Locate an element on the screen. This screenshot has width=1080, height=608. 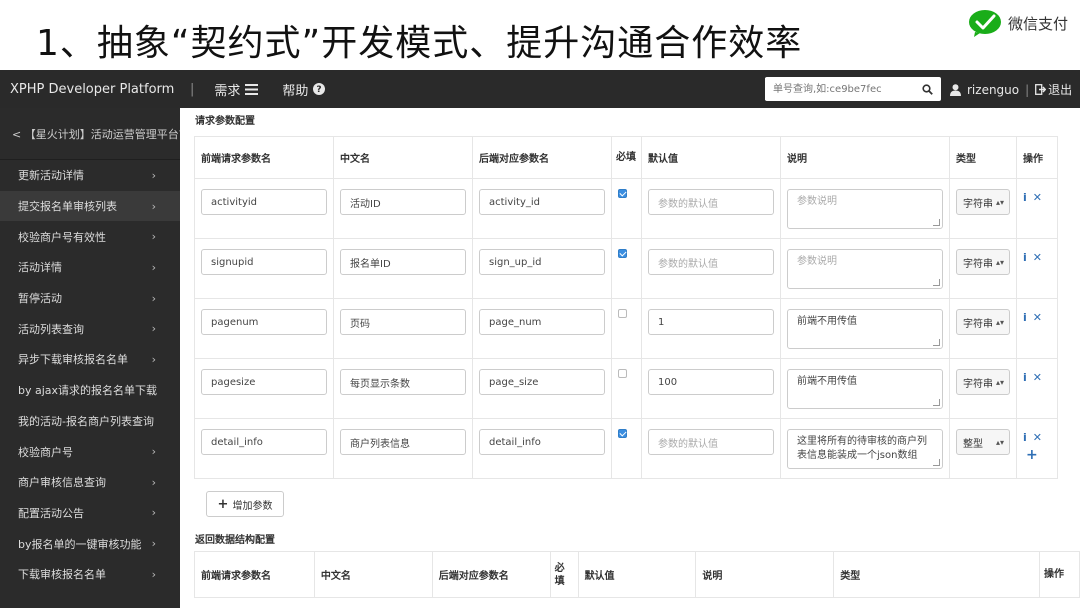
sidebar-item: 配置活动公告 › is located at coordinates (90, 513).